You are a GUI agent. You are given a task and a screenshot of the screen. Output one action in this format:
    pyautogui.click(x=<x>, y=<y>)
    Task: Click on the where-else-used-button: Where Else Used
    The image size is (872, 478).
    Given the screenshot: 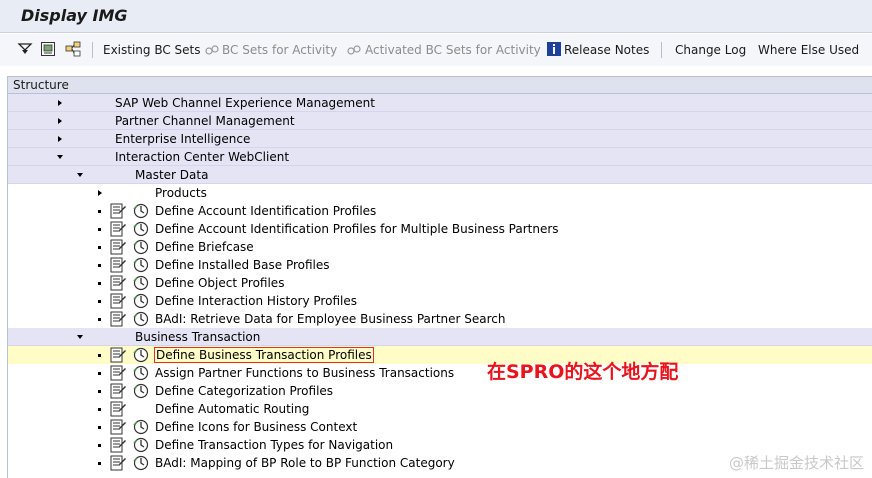 What is the action you would take?
    pyautogui.click(x=808, y=50)
    